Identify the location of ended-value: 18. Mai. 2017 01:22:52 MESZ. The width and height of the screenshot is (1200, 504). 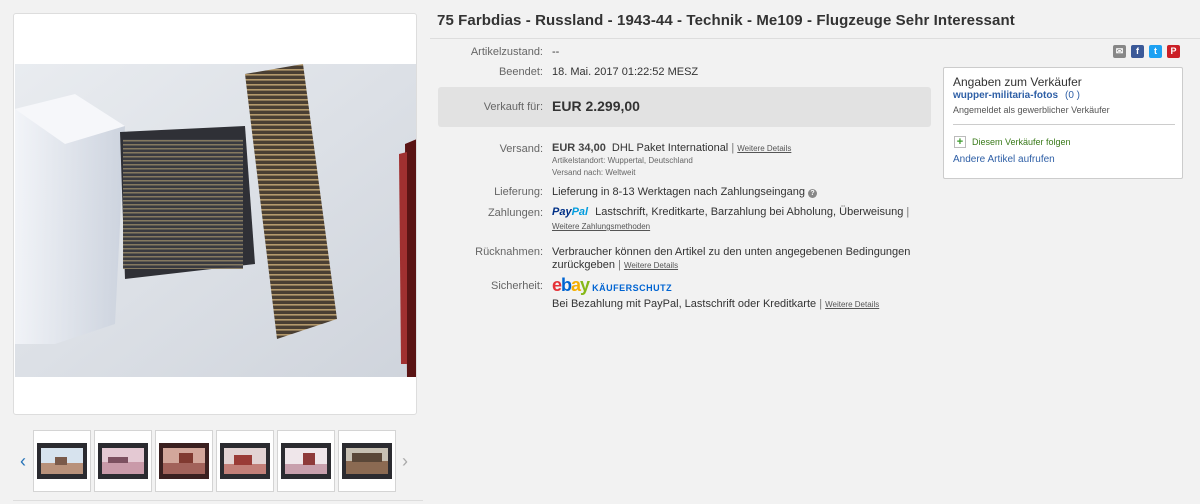
(625, 72).